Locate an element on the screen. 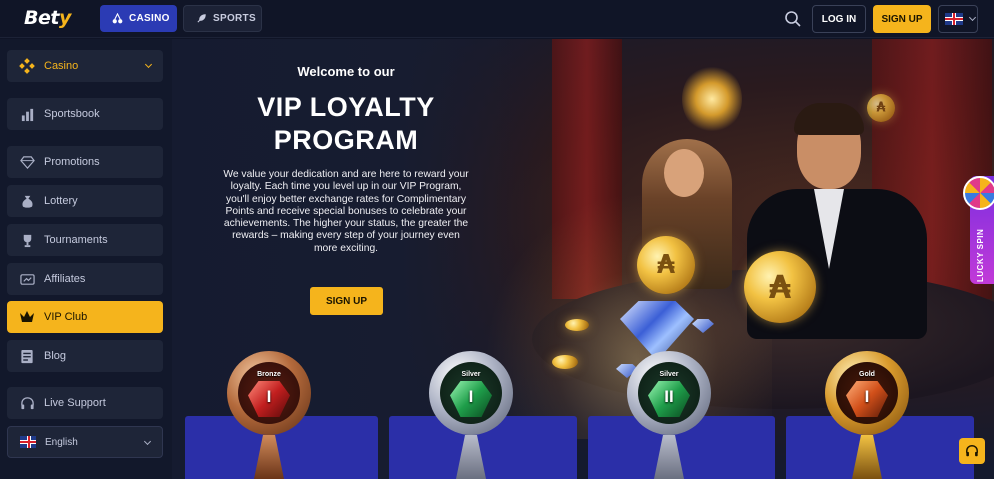 This screenshot has width=994, height=479. silver-badge-icon: Silver II is located at coordinates (669, 415).